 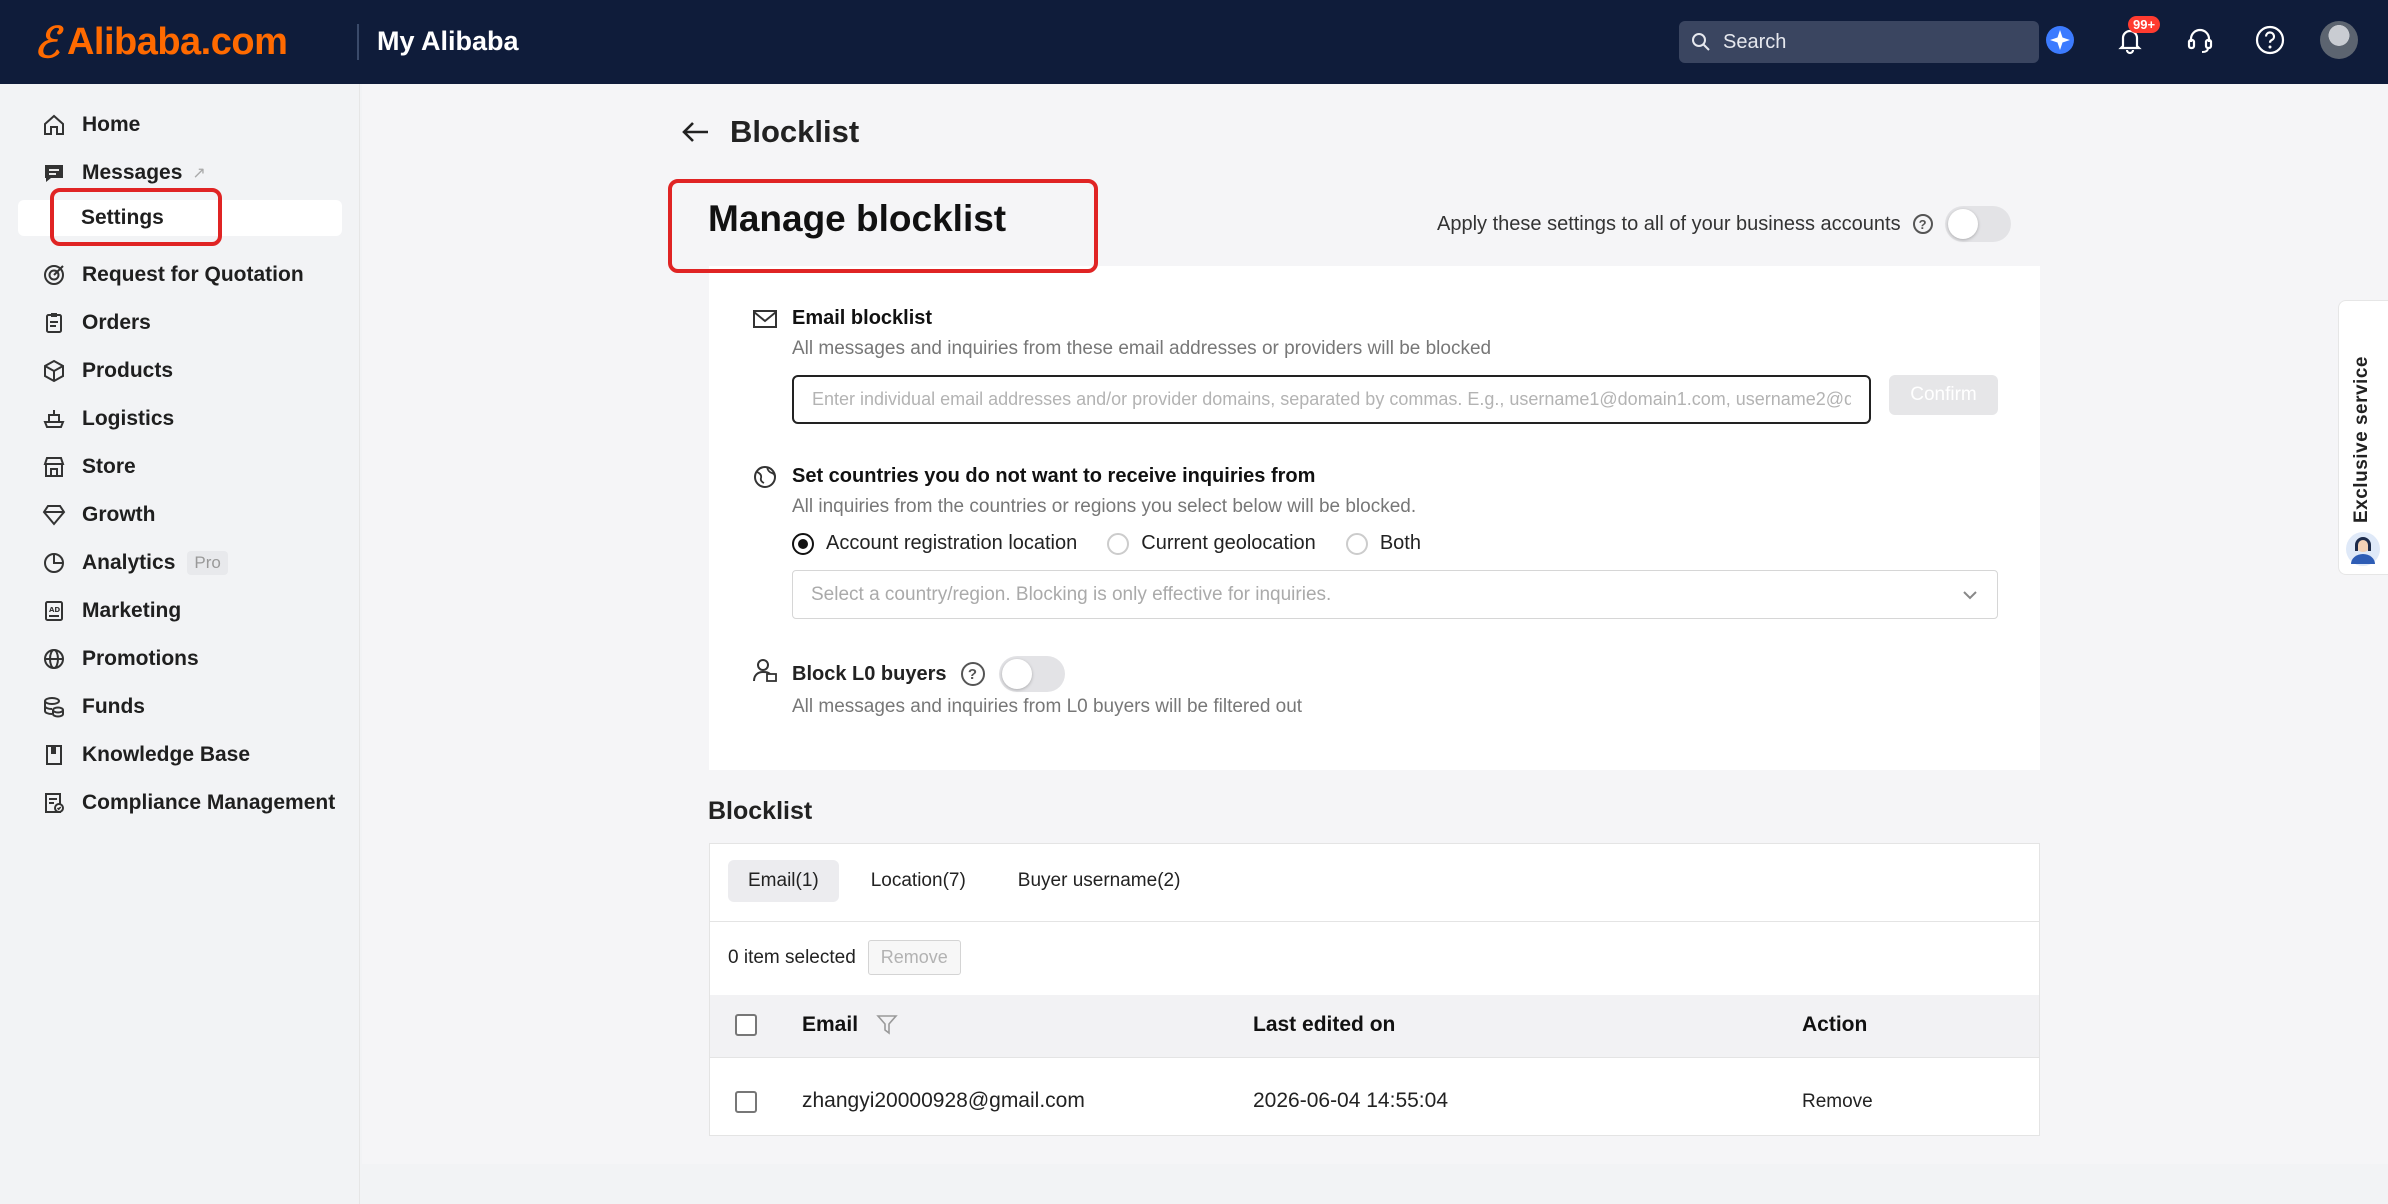 What do you see at coordinates (1400, 543) in the screenshot?
I see `radio-label: Both` at bounding box center [1400, 543].